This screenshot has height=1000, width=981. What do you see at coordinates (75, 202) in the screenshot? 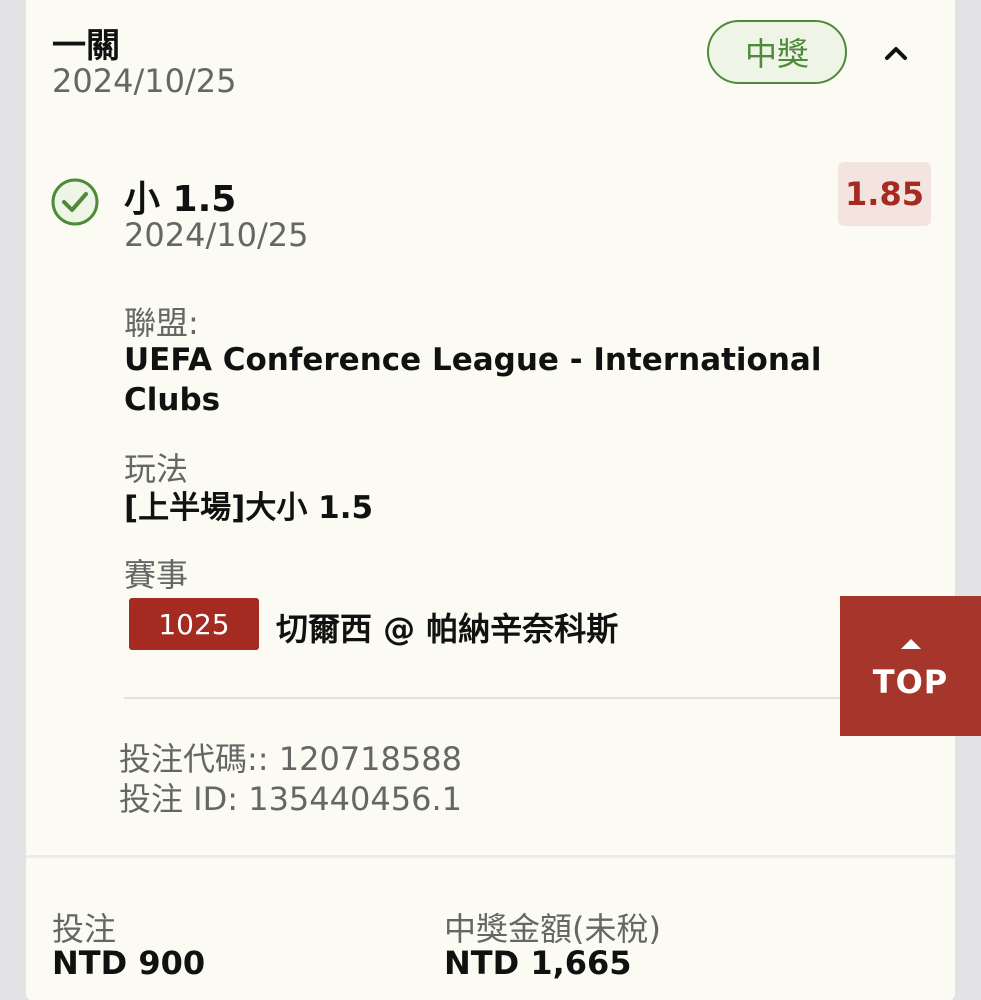
I see `check-circle-icon` at bounding box center [75, 202].